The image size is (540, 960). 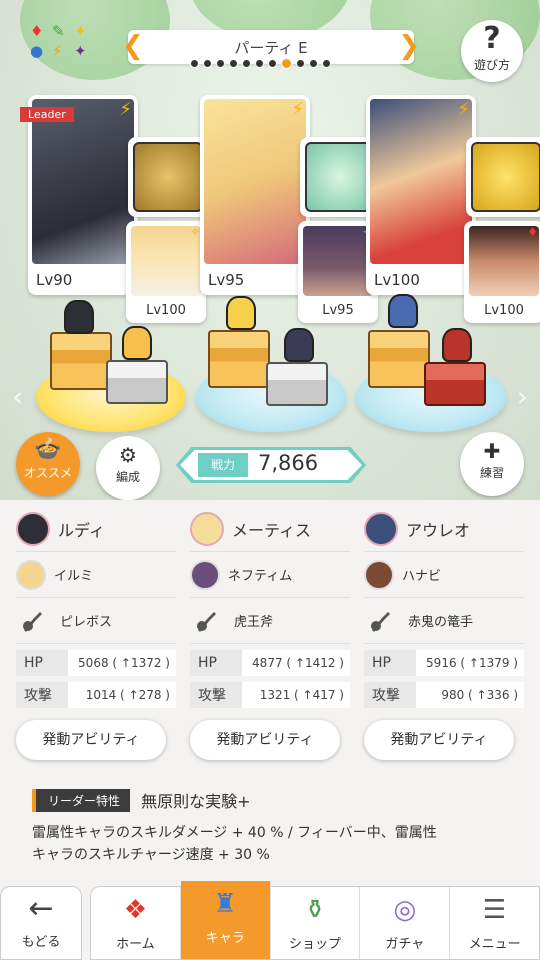 What do you see at coordinates (47, 114) in the screenshot?
I see `leader-badge: Leader` at bounding box center [47, 114].